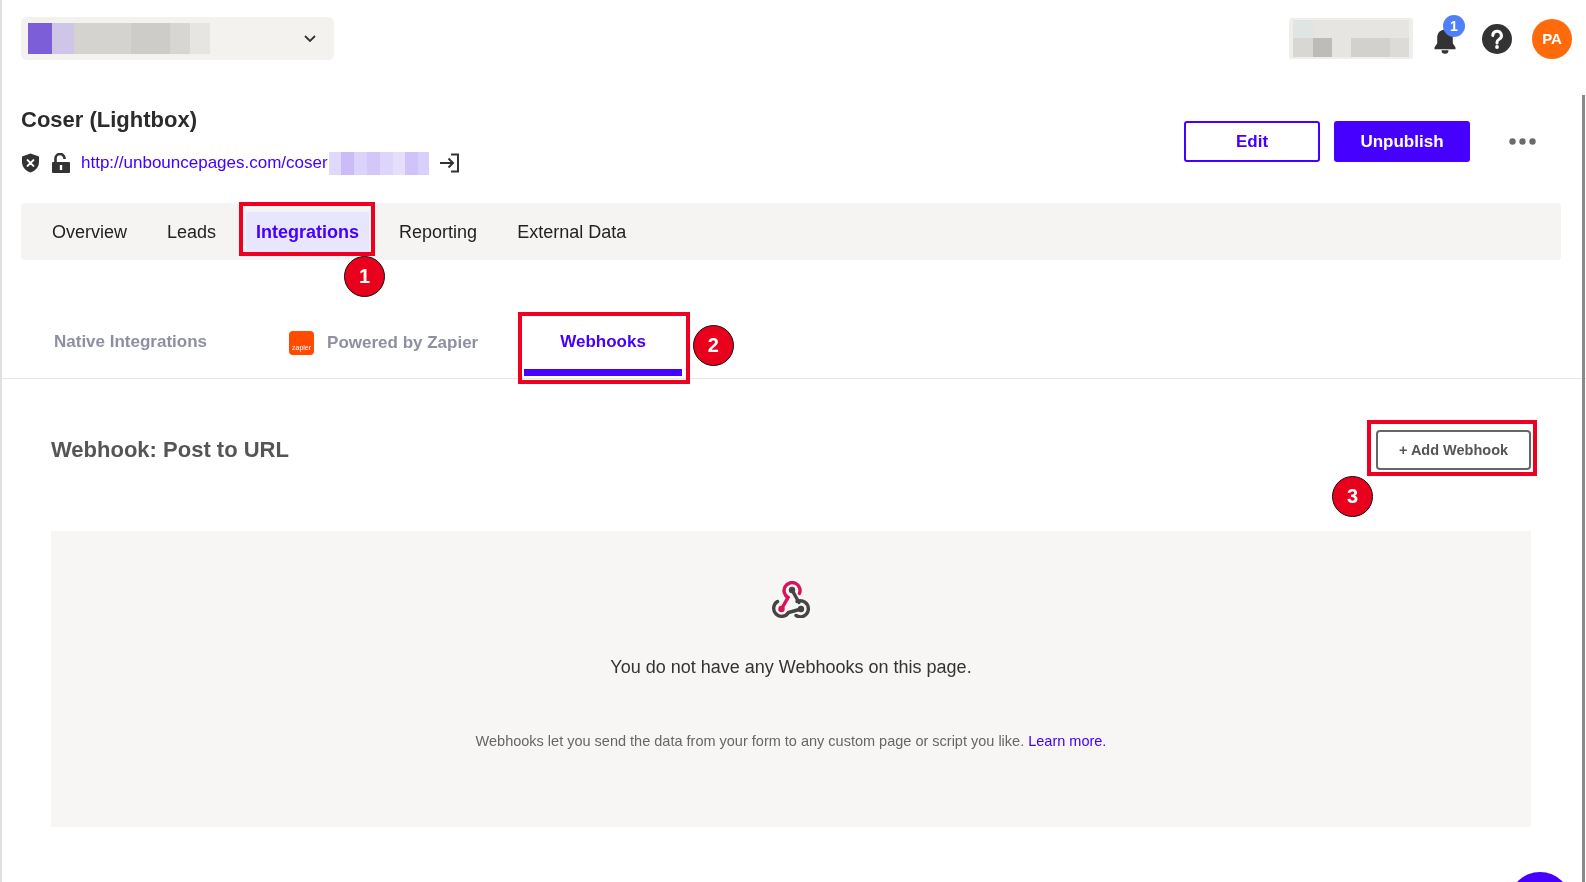  What do you see at coordinates (1522, 141) in the screenshot?
I see `more-options-icon` at bounding box center [1522, 141].